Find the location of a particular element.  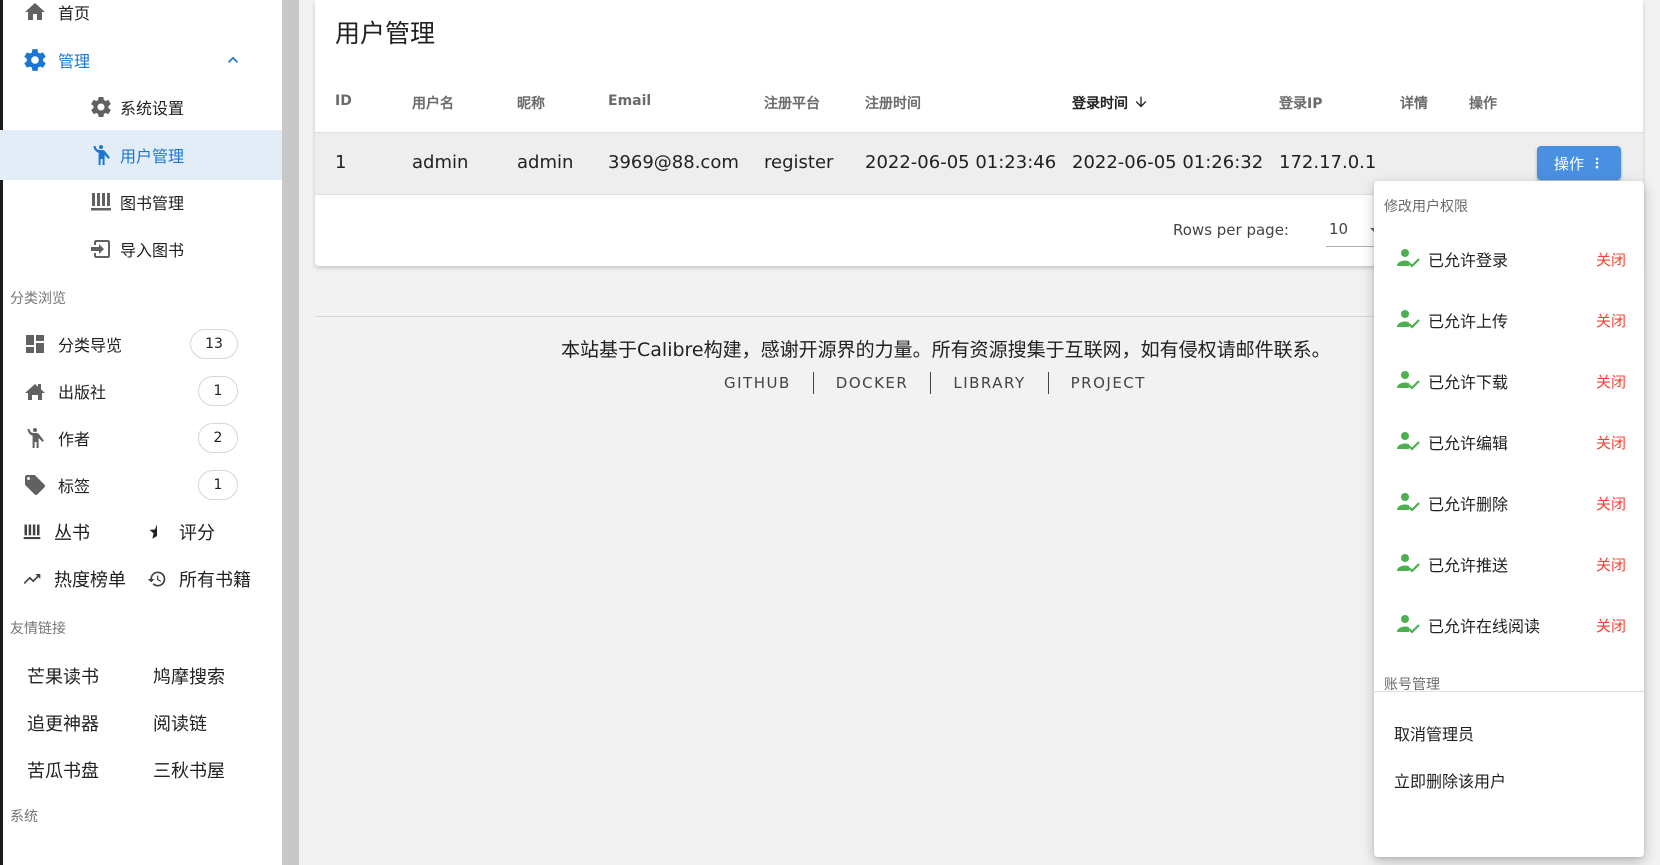

sidebar-item-series: 丛书 is located at coordinates (55, 532).